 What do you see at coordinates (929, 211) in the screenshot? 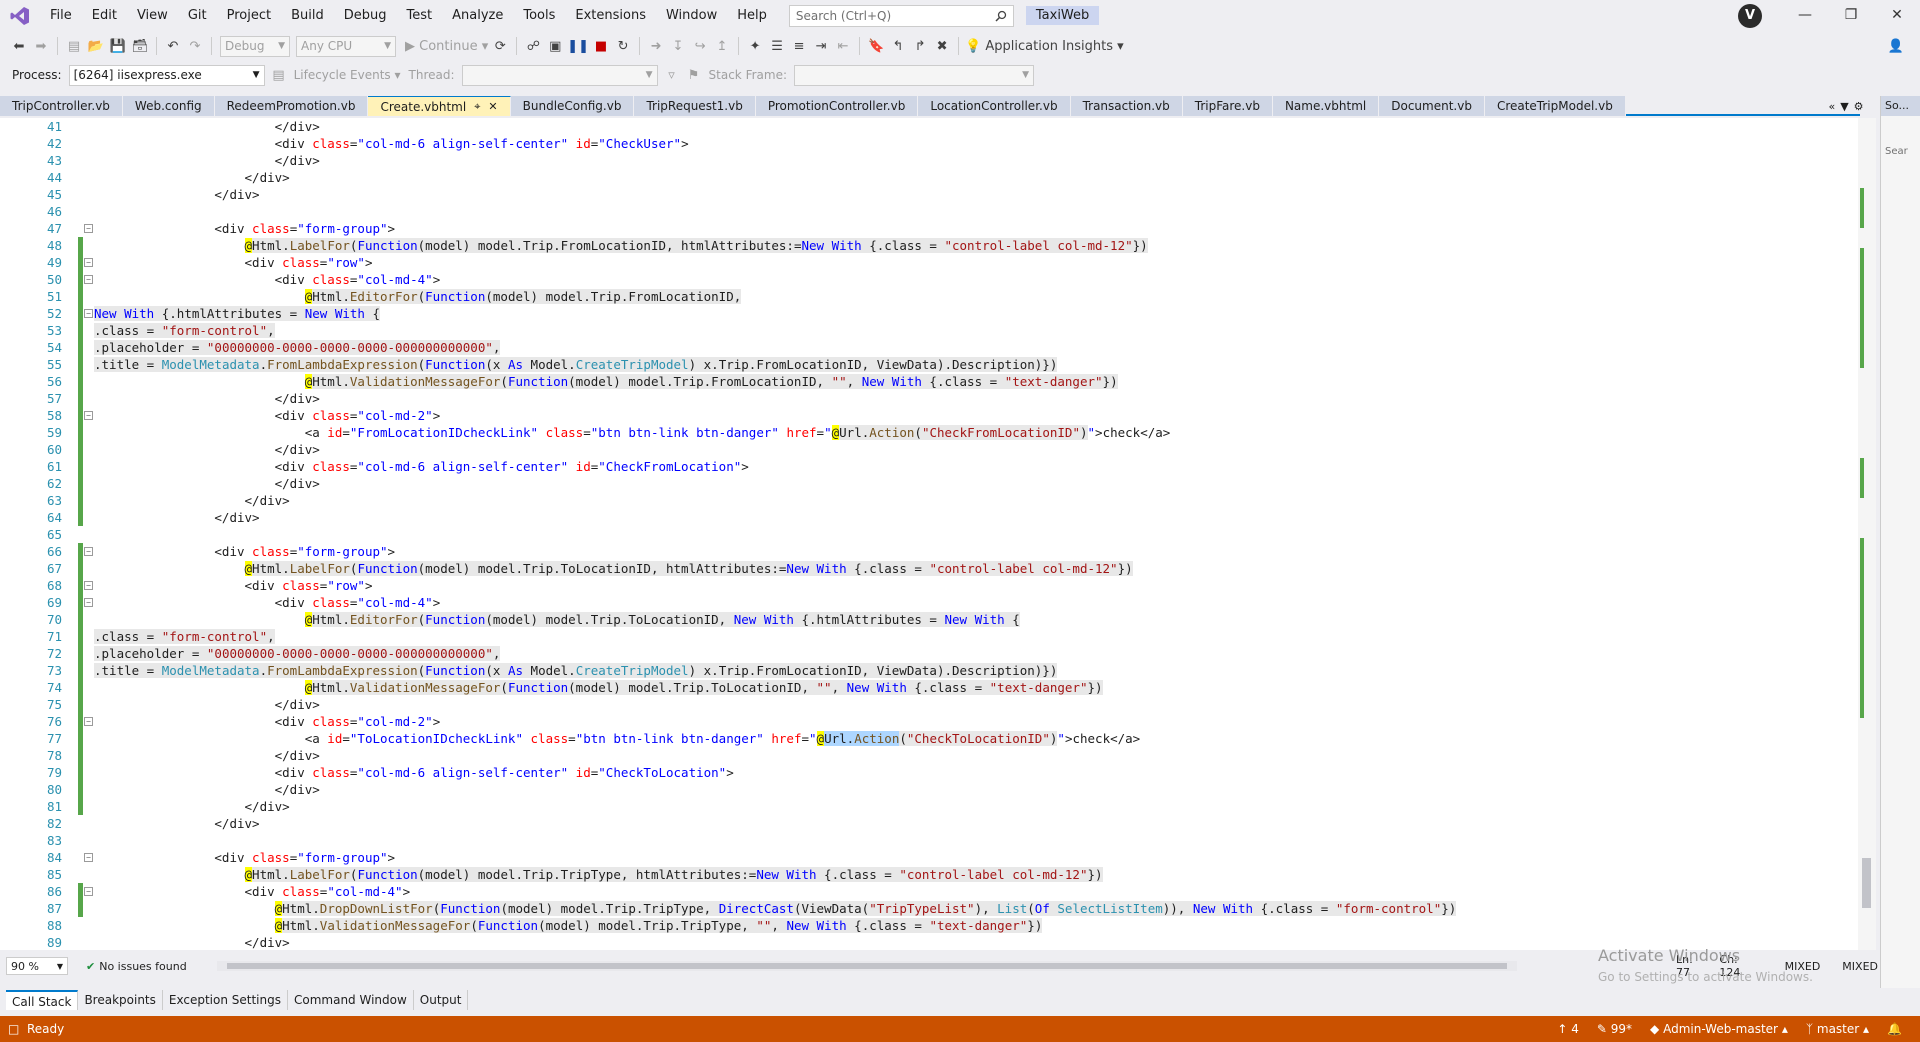
I see `code-line: 46` at bounding box center [929, 211].